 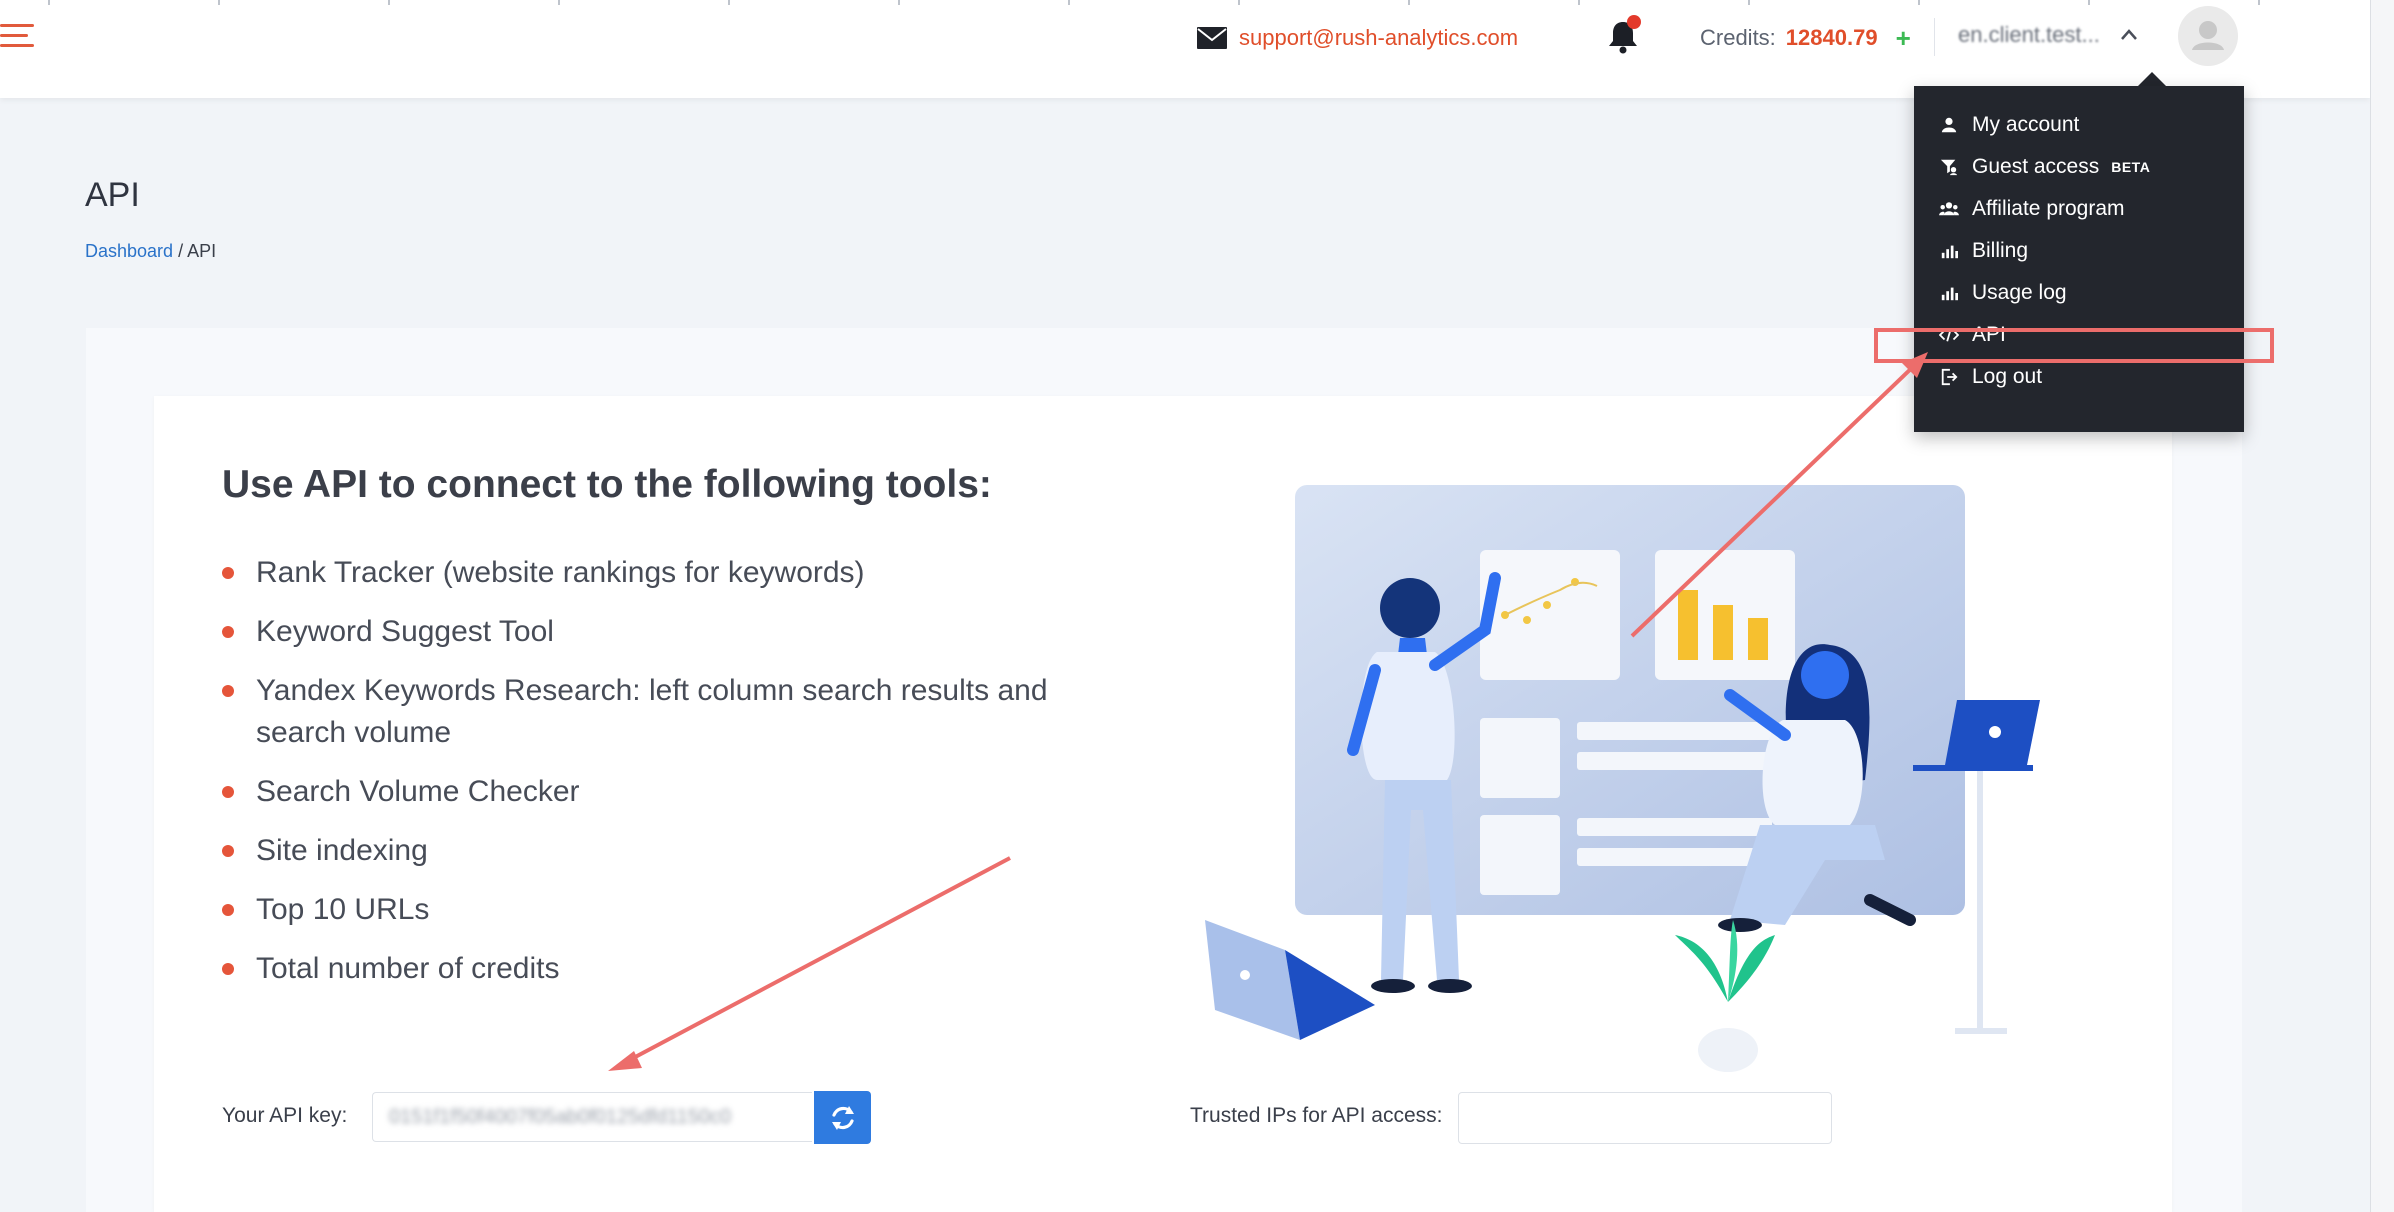 I want to click on list-item: Site indexing, so click(x=672, y=851).